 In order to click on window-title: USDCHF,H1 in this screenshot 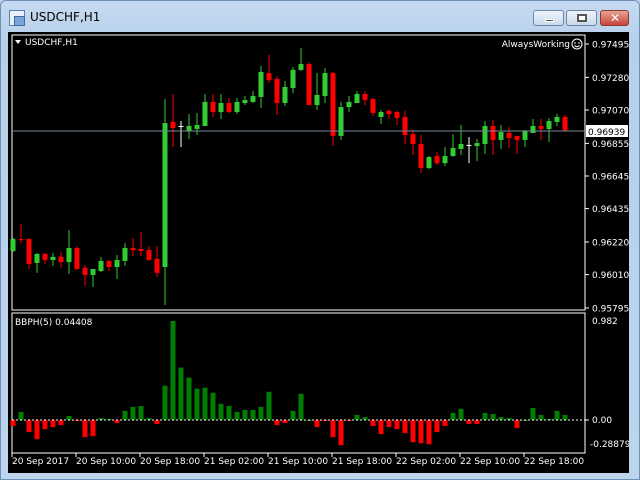, I will do `click(65, 17)`.